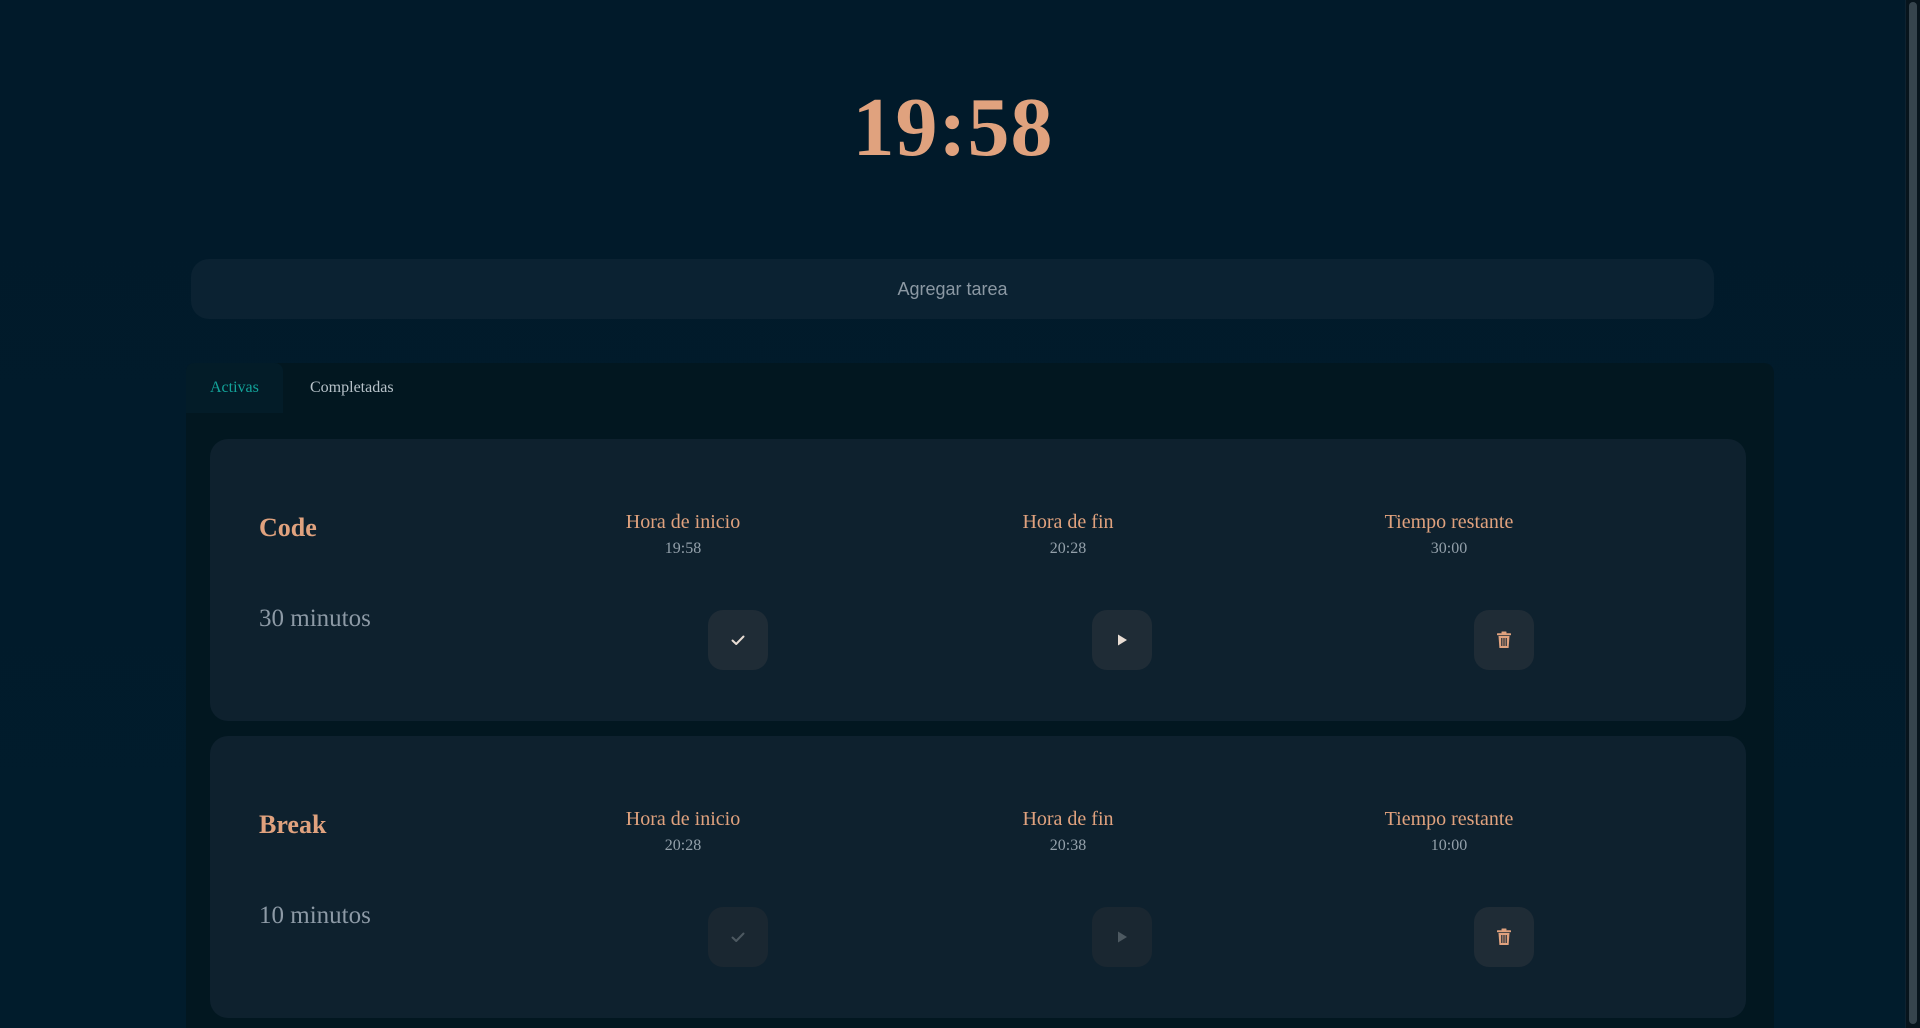 This screenshot has width=1920, height=1028. Describe the element at coordinates (1068, 548) in the screenshot. I see `end-time-value: 20:28` at that location.